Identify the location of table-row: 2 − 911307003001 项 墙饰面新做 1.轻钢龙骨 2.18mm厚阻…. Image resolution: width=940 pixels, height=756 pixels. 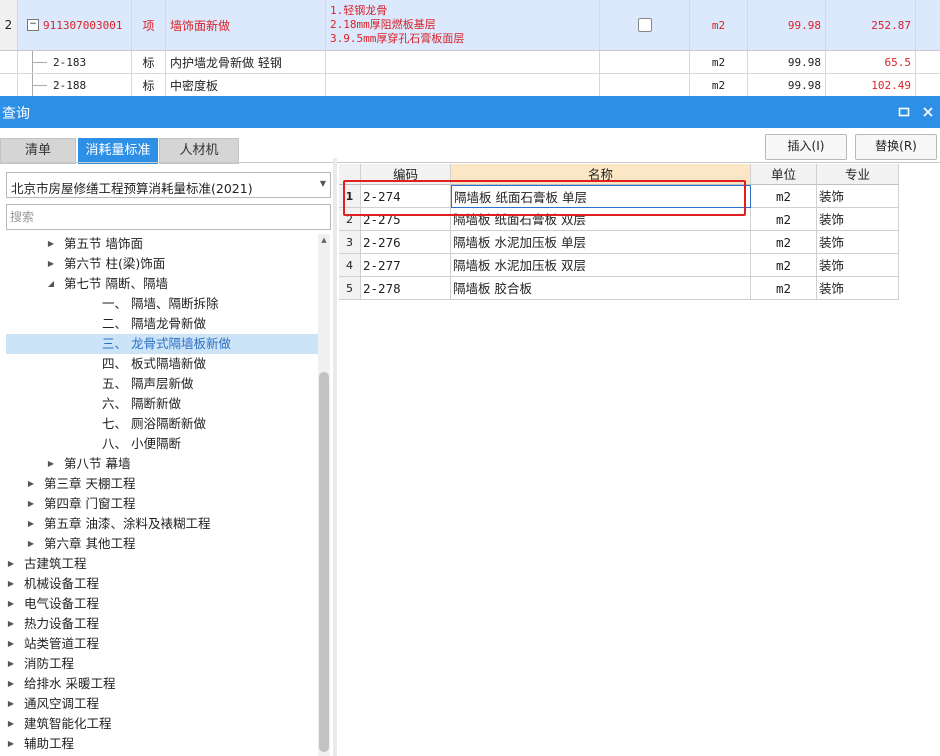
(470, 25).